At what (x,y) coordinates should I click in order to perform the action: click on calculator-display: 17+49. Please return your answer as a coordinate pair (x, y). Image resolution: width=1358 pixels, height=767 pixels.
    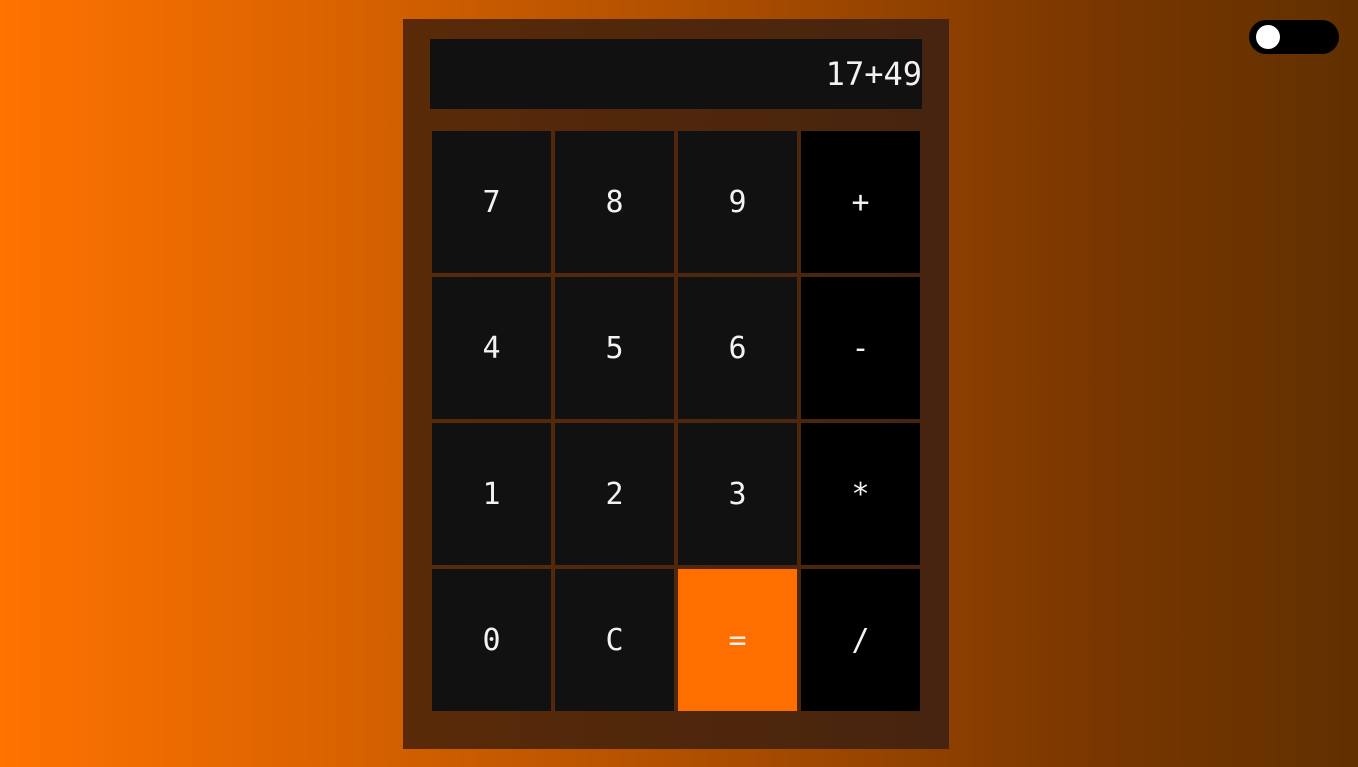
    Looking at the image, I should click on (676, 74).